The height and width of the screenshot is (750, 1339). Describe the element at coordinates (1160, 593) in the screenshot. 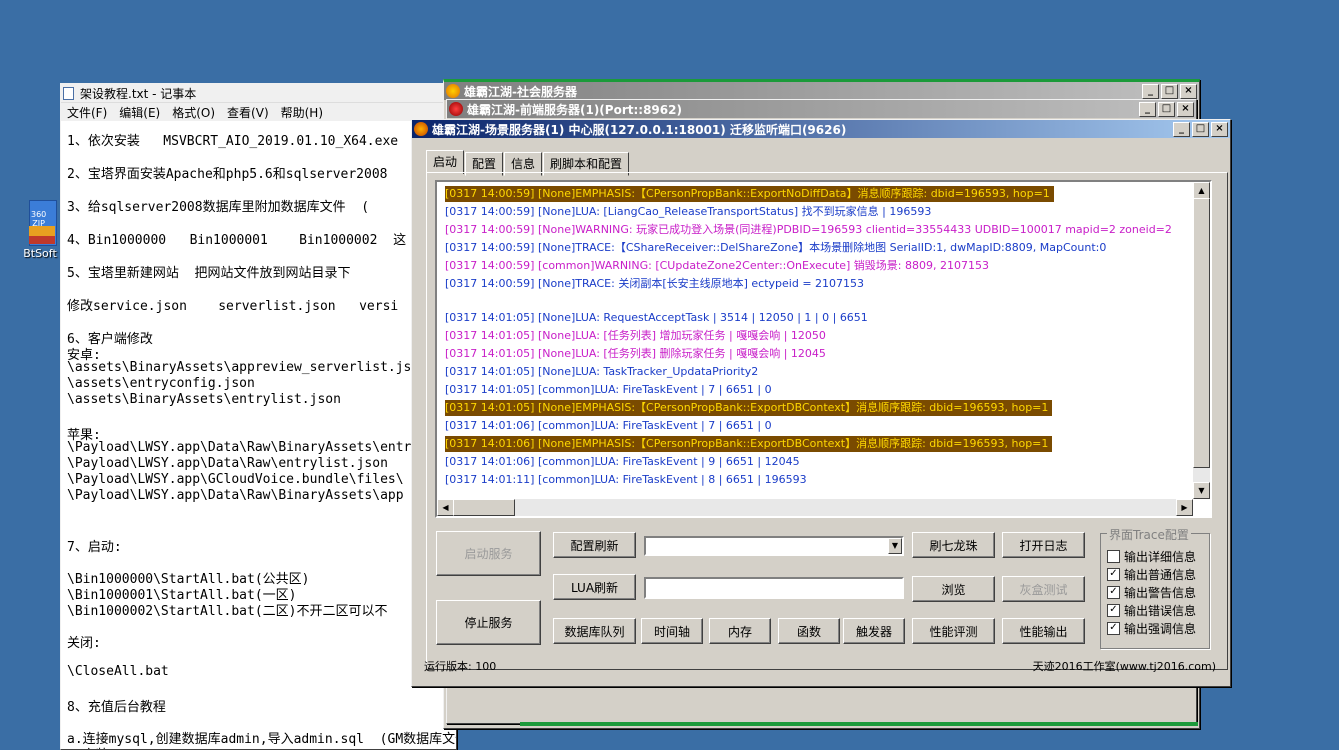

I see `checkbox-label: 输出警告信息` at that location.